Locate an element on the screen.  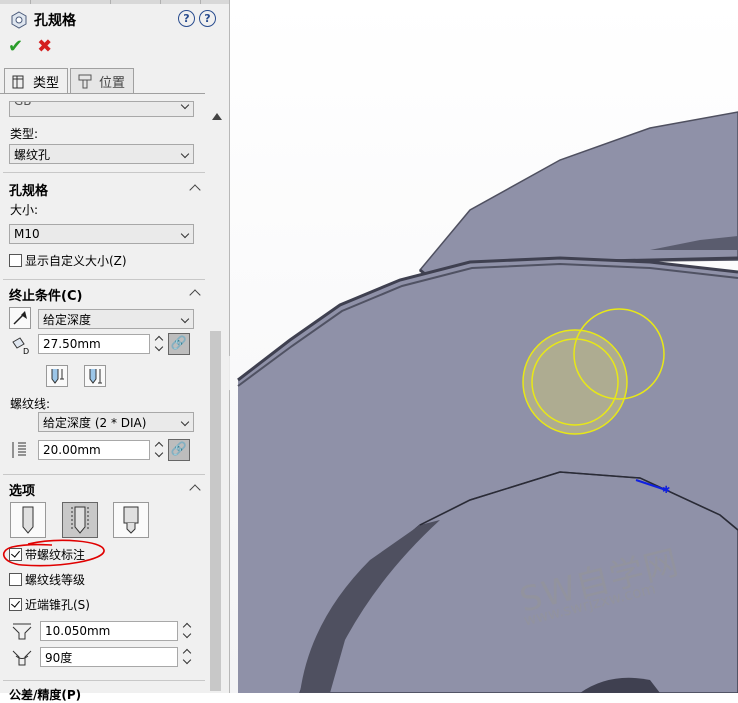
hole-spec-heading: 孔规格 is located at coordinates (29, 191).